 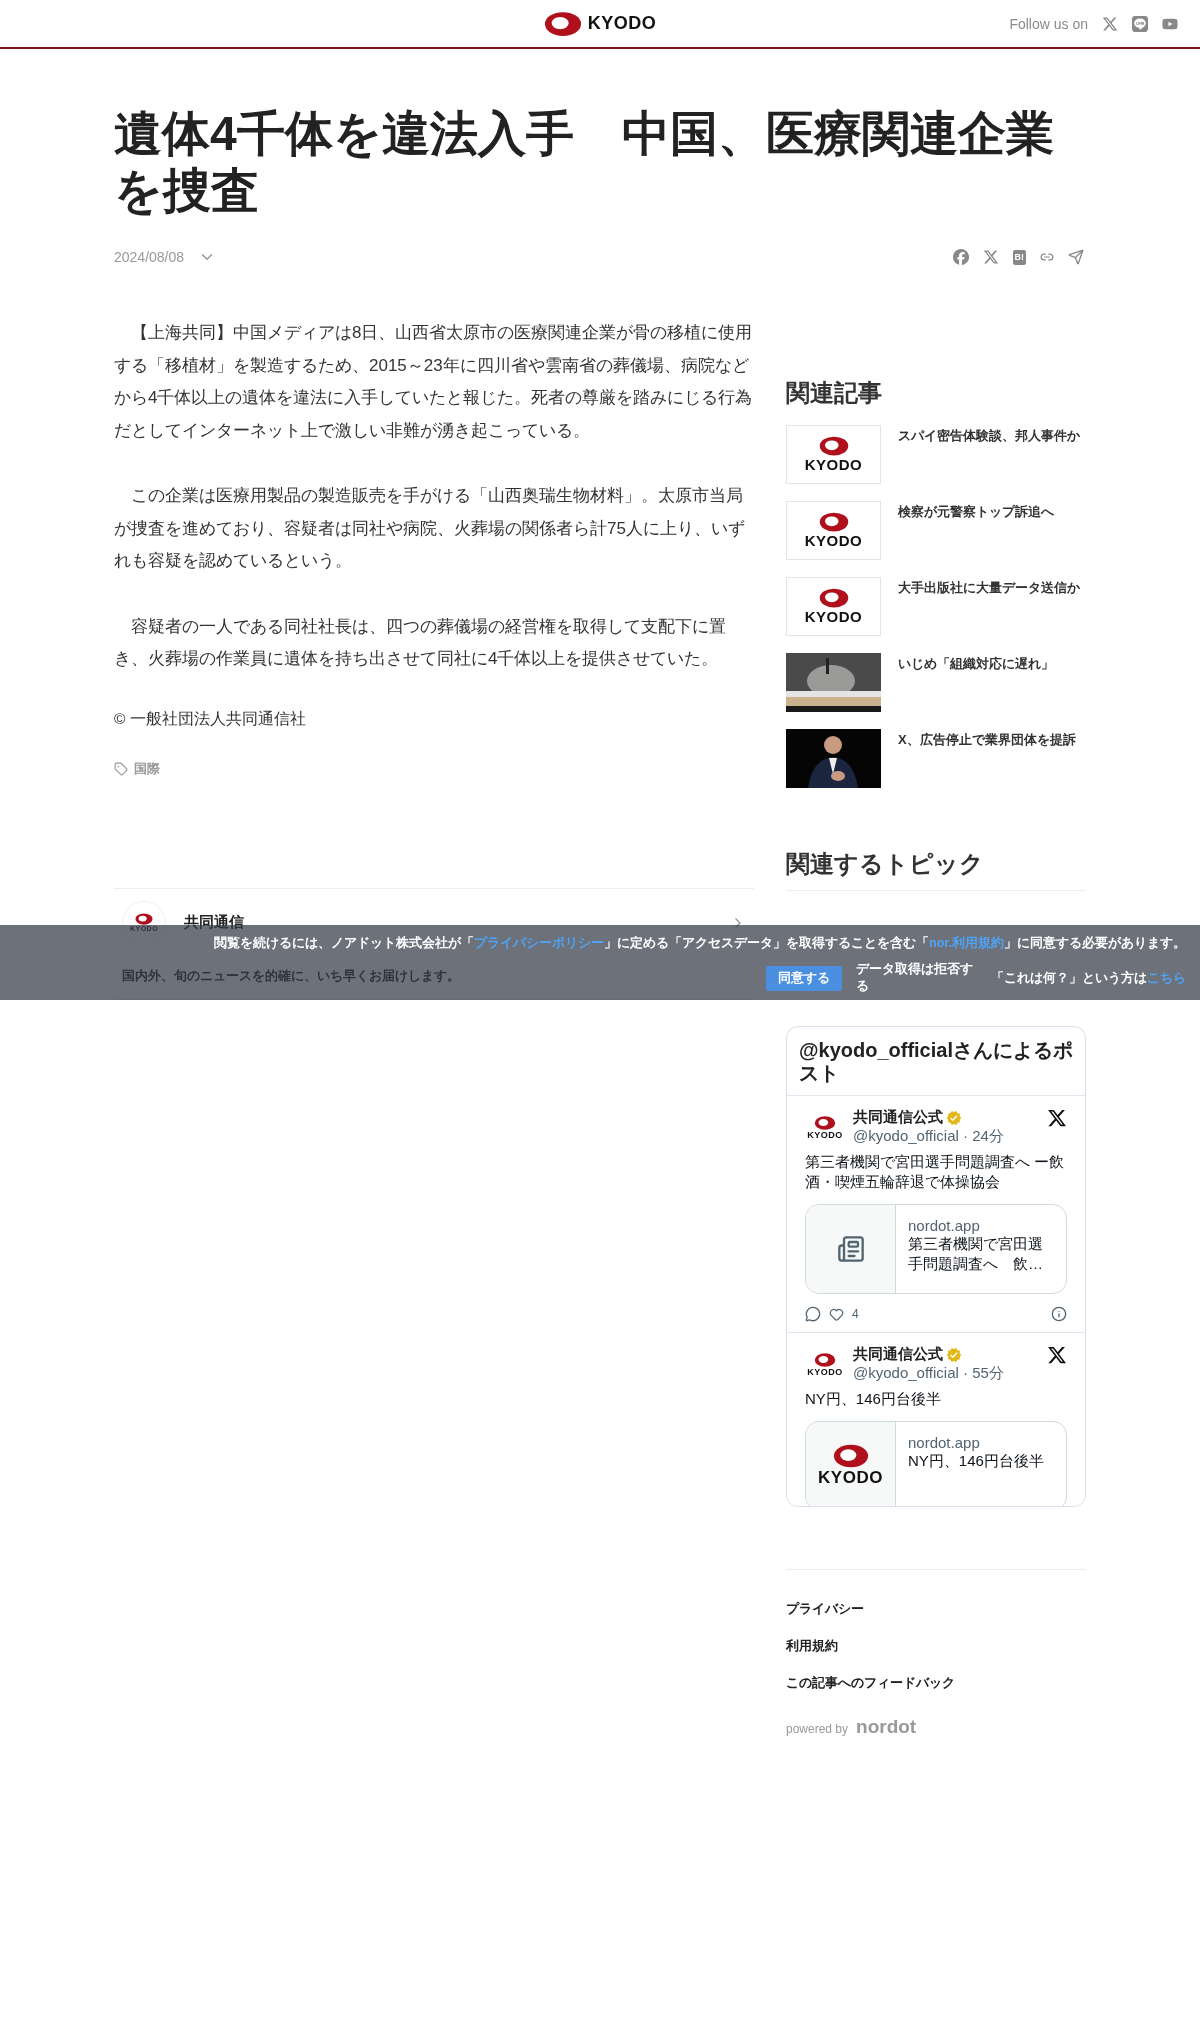 What do you see at coordinates (920, 978) in the screenshot?
I see `decline-button: データ取得は拒否する` at bounding box center [920, 978].